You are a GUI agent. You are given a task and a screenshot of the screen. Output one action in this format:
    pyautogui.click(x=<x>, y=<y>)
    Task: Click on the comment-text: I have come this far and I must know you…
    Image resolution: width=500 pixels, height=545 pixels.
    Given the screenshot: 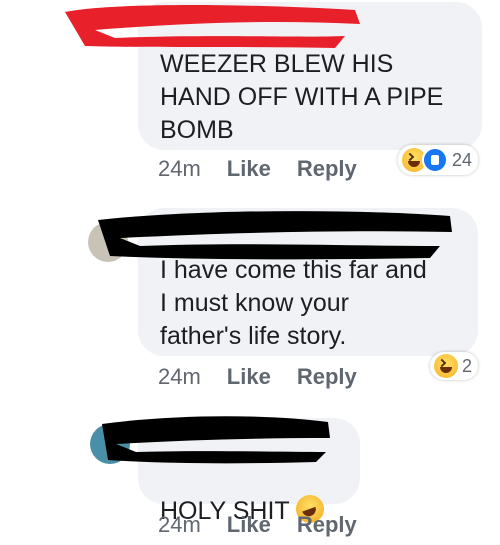 What is the action you would take?
    pyautogui.click(x=293, y=303)
    